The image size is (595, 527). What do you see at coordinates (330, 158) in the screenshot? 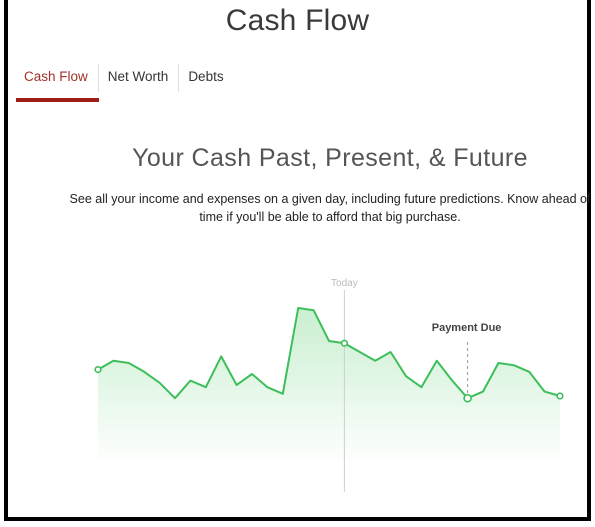
I see `hero-title: Your Cash Past, Present, & Future` at bounding box center [330, 158].